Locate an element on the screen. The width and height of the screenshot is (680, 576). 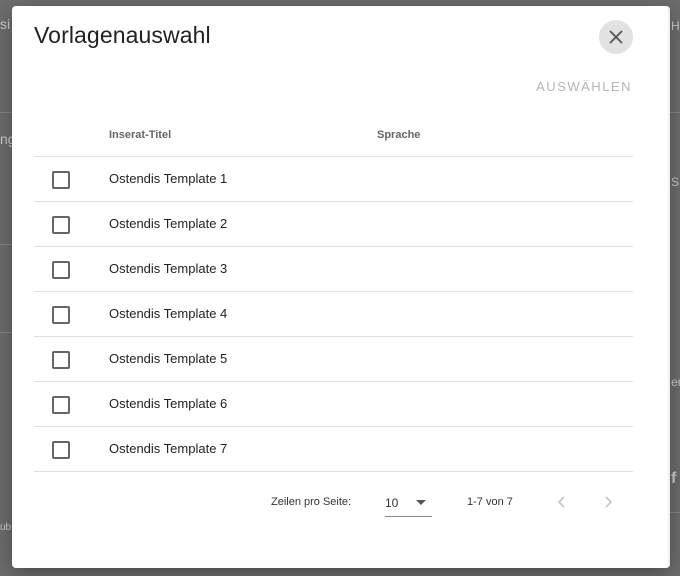
scroll-up-icon: ▲ is located at coordinates (669, 11).